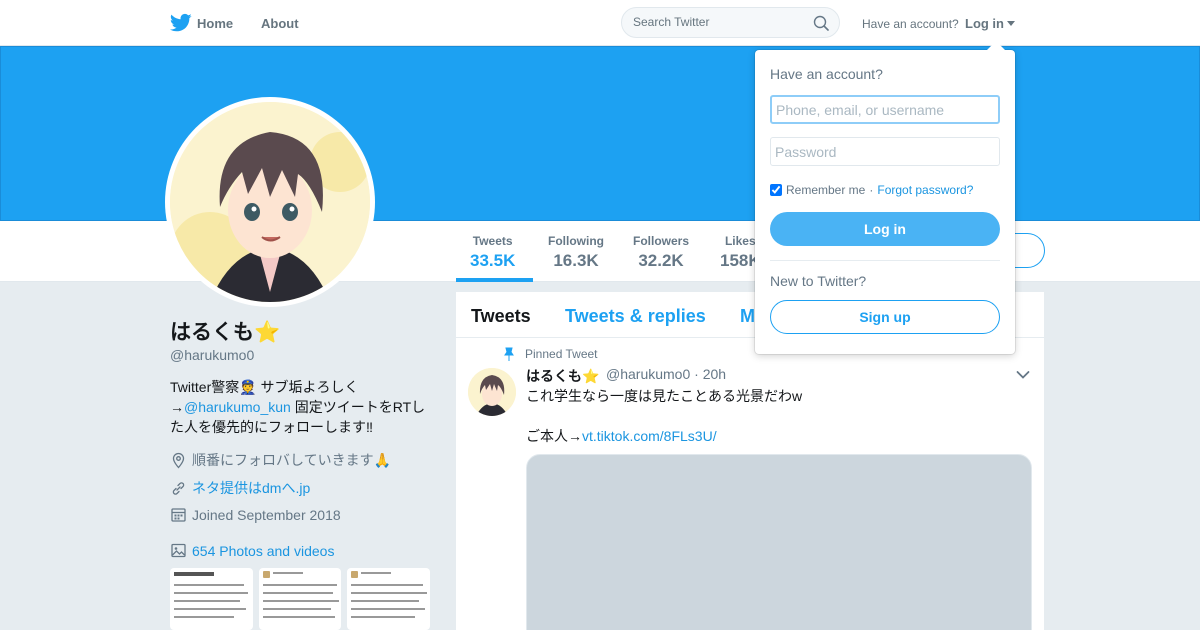 The height and width of the screenshot is (630, 1200). I want to click on tweet-text-line: これ学生なら一度は見たことある光景だわw, so click(664, 396).